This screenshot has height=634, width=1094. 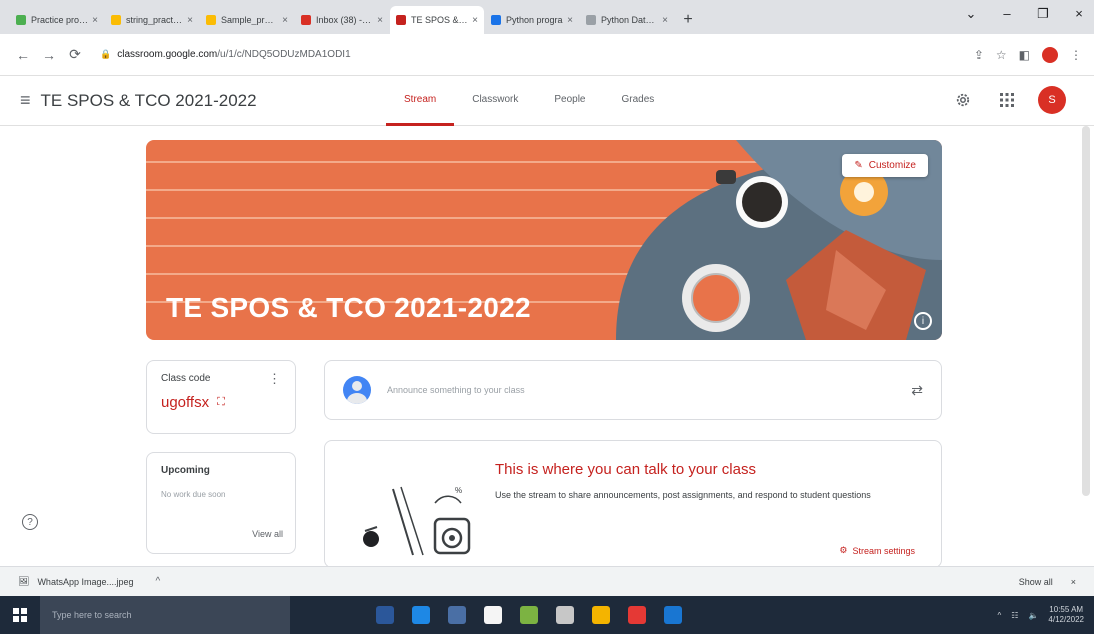 What do you see at coordinates (167, 54) in the screenshot?
I see `url-host: classroom.google.com` at bounding box center [167, 54].